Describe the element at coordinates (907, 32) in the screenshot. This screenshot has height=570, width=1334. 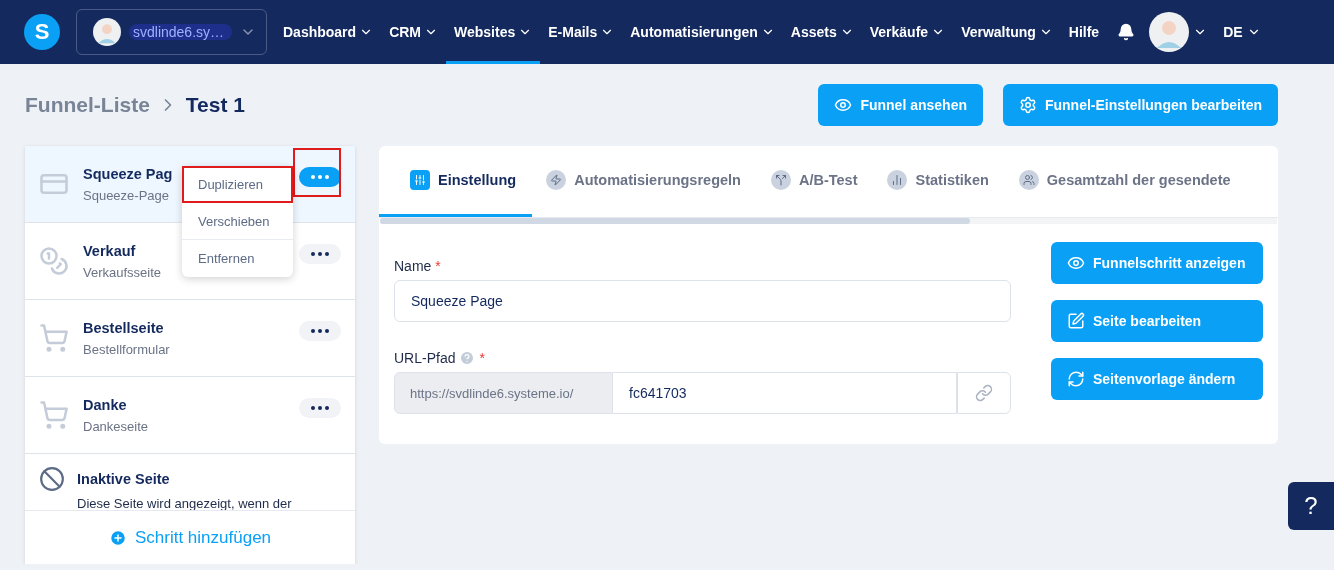
I see `nav-item: Verkäufe` at that location.